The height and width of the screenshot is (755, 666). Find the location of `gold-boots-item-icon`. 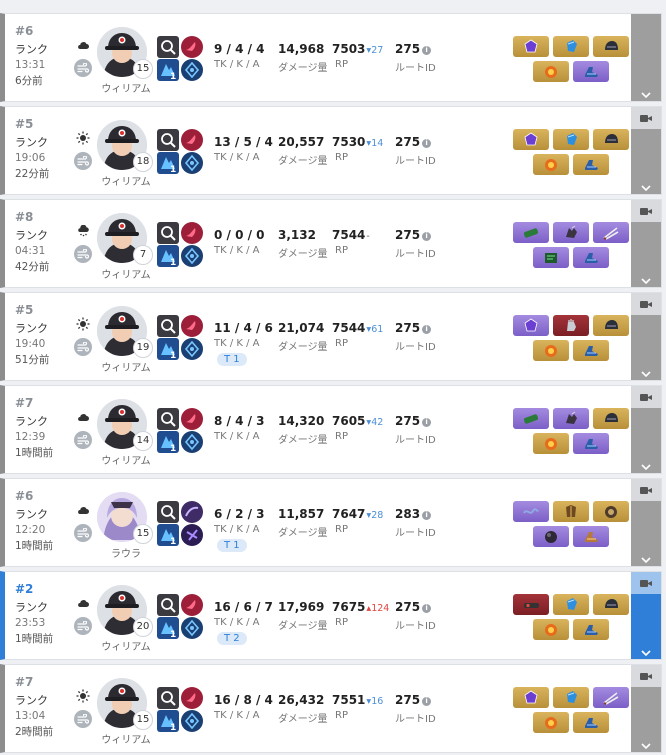

gold-boots-item-icon is located at coordinates (591, 536).